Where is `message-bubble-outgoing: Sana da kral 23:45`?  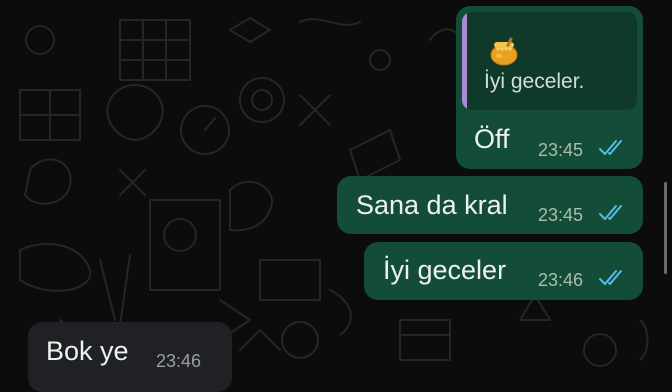 message-bubble-outgoing: Sana da kral 23:45 is located at coordinates (490, 205).